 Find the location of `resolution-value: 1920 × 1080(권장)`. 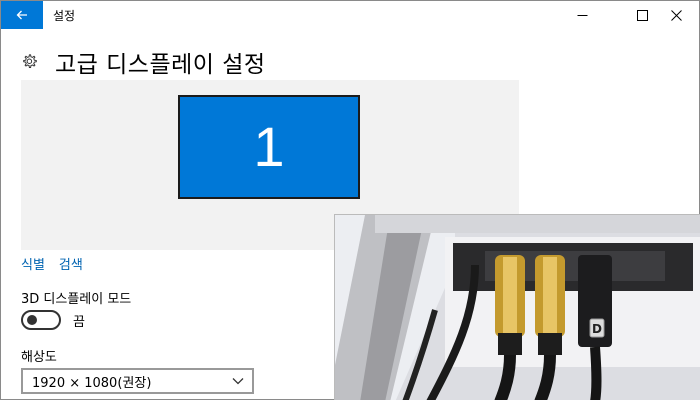

resolution-value: 1920 × 1080(권장) is located at coordinates (92, 383).